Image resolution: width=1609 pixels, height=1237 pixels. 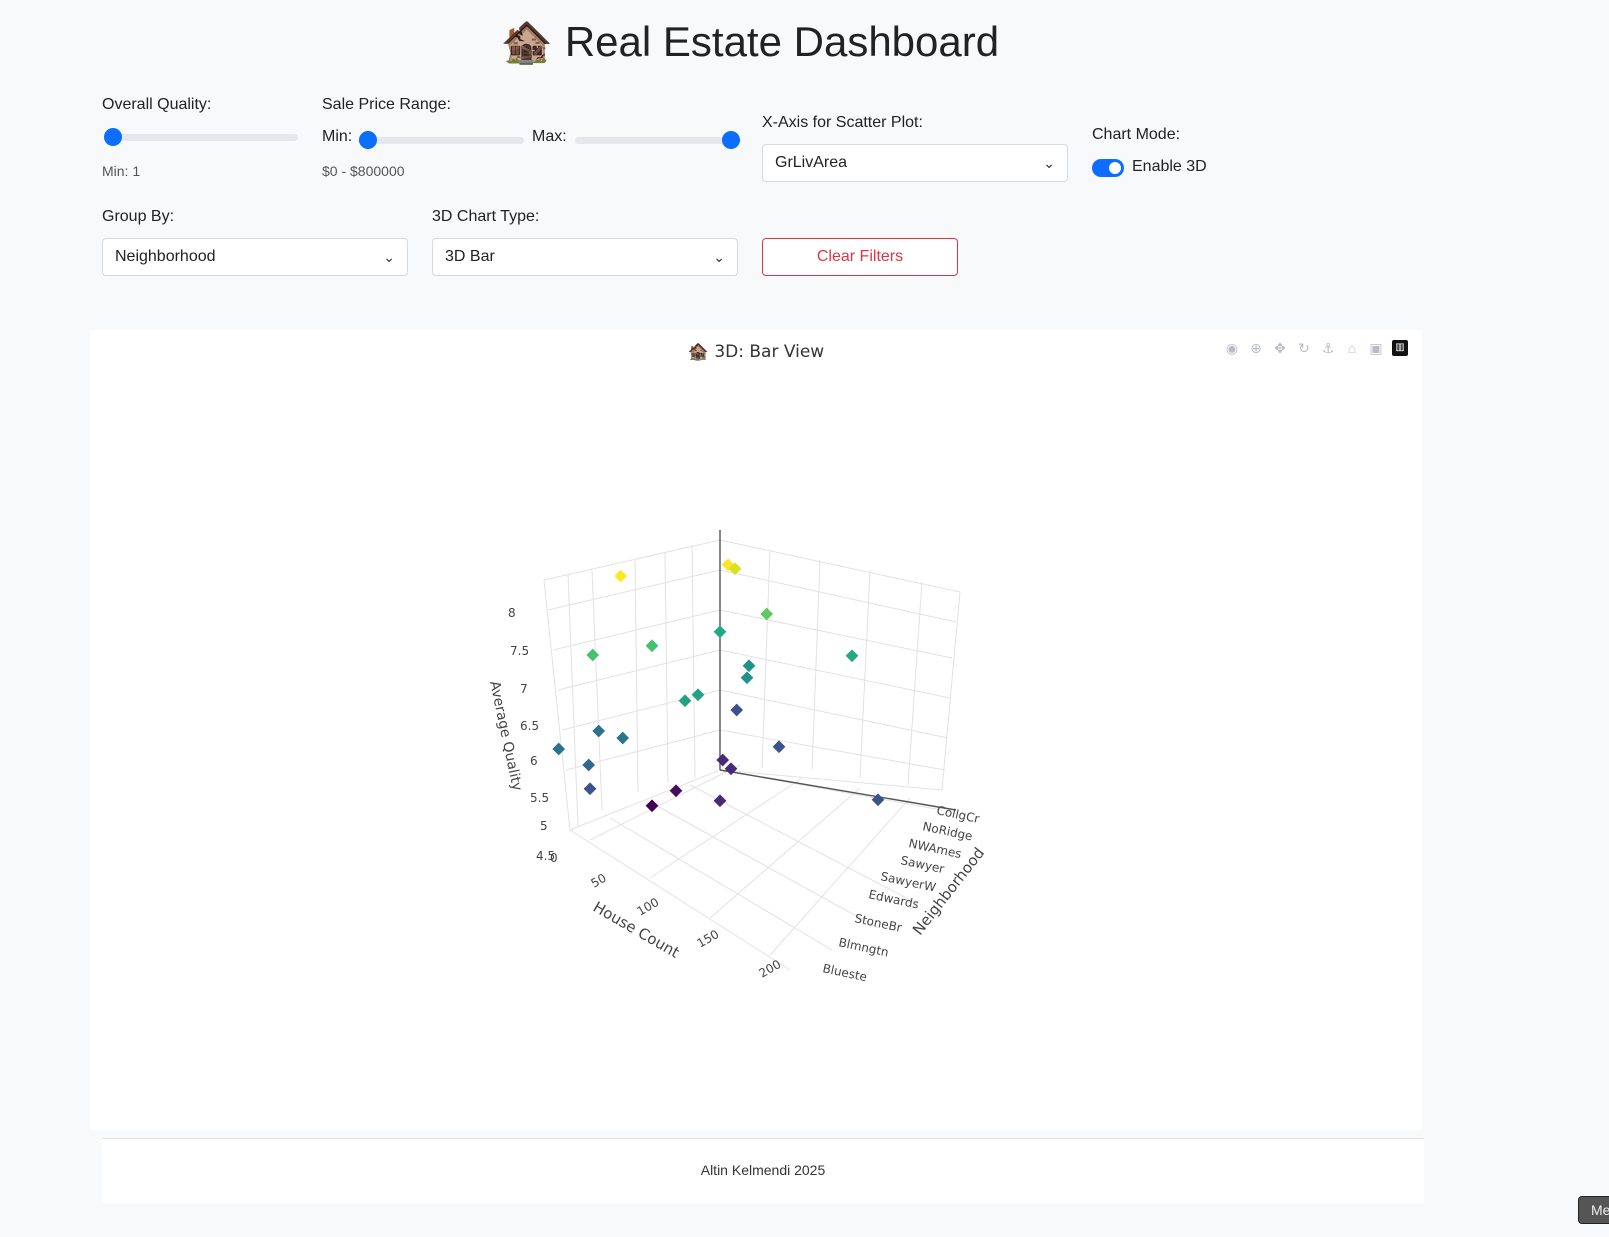 What do you see at coordinates (441, 140) in the screenshot?
I see `sale-price-min-slider` at bounding box center [441, 140].